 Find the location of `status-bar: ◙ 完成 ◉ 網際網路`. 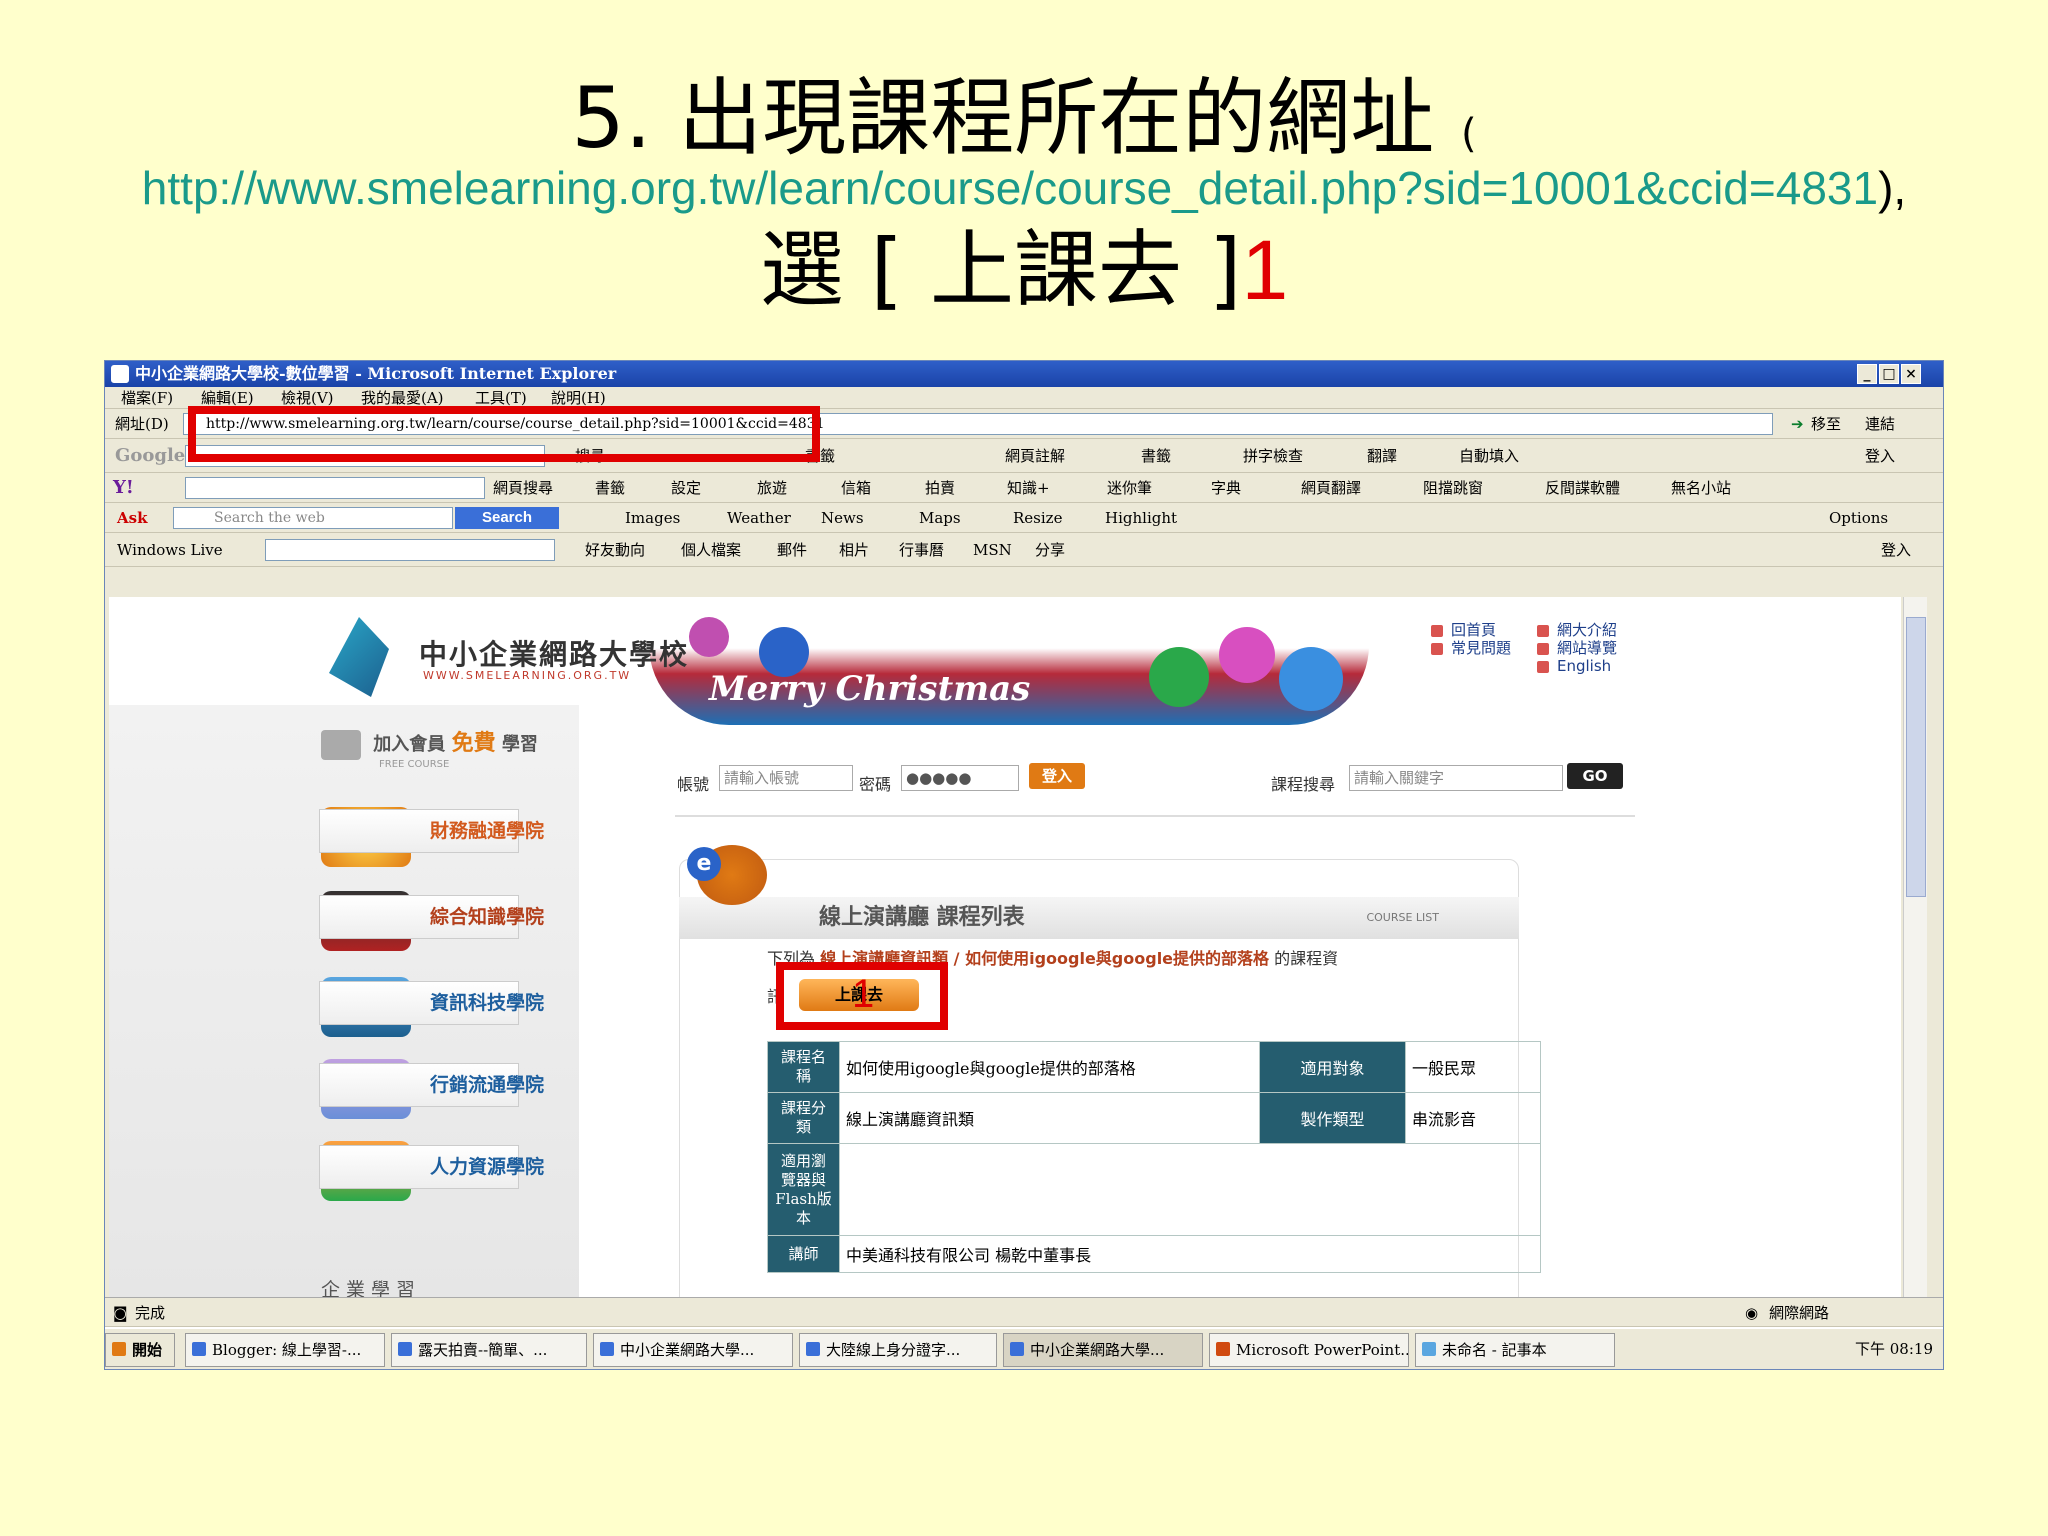

status-bar: ◙ 完成 ◉ 網際網路 is located at coordinates (1024, 1312).